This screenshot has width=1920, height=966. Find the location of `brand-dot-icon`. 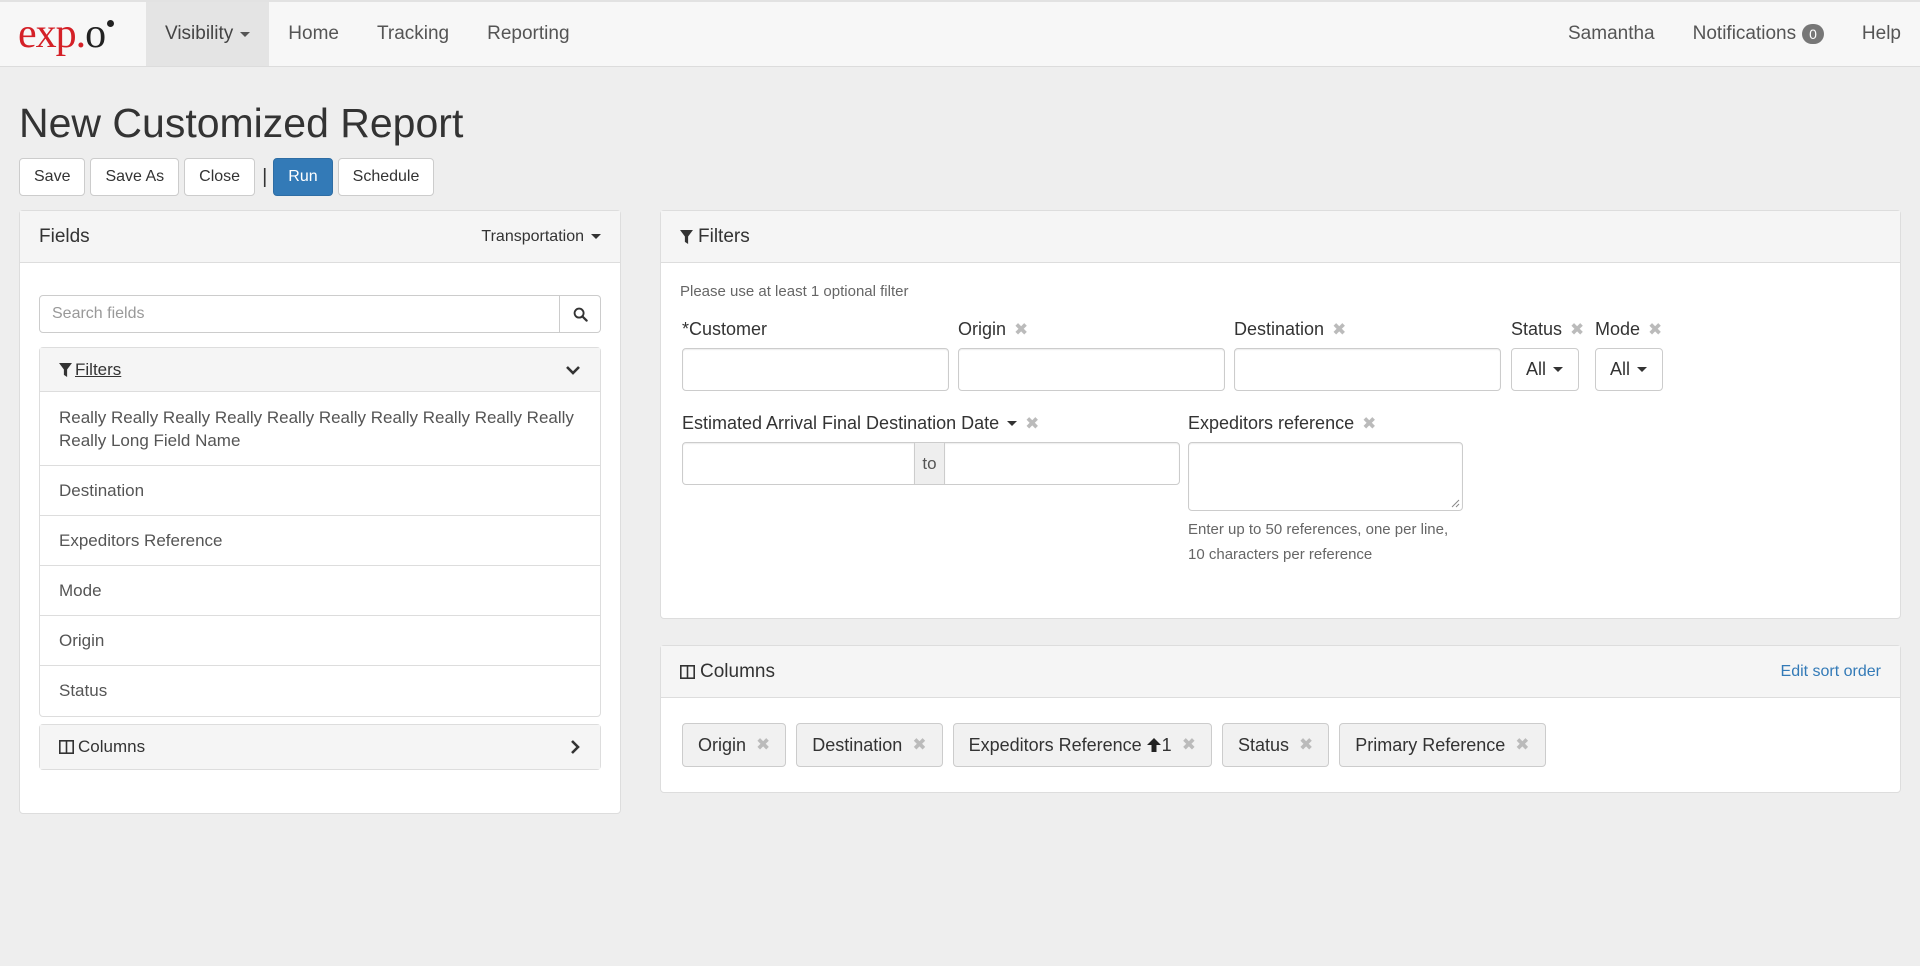

brand-dot-icon is located at coordinates (111, 23).